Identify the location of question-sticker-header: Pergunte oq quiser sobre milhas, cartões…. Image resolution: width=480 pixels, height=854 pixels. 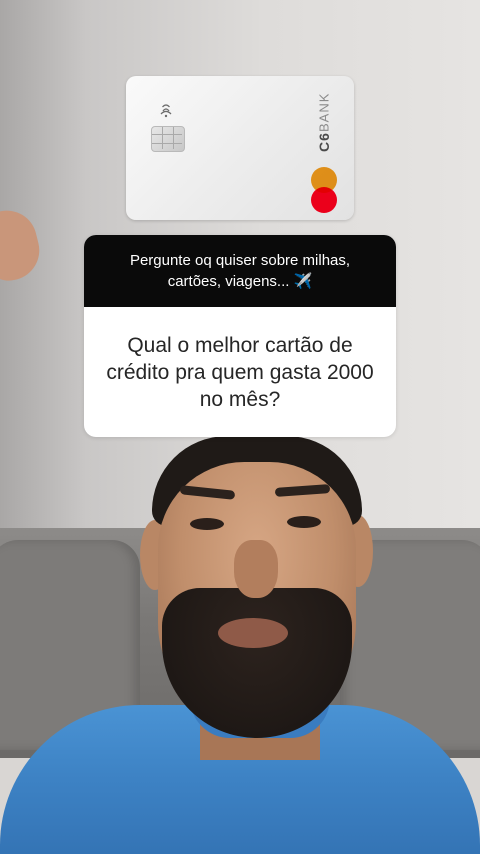
(240, 271).